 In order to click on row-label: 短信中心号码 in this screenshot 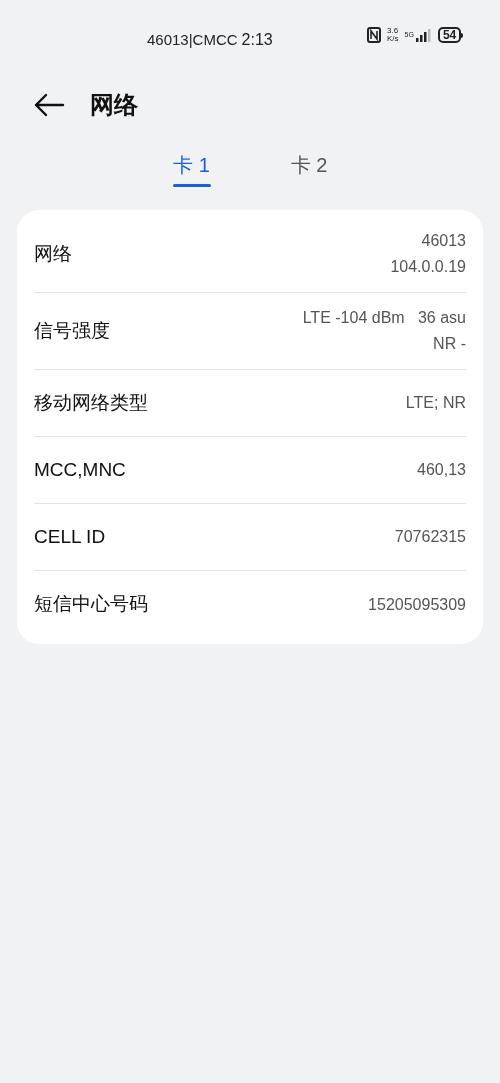, I will do `click(91, 604)`.